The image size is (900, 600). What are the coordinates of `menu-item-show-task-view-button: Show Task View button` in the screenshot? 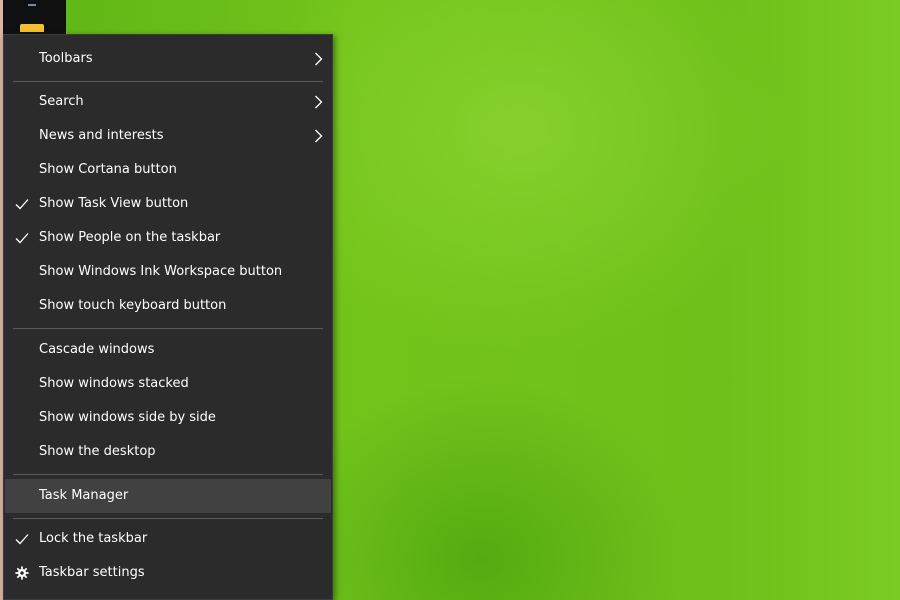 It's located at (168, 204).